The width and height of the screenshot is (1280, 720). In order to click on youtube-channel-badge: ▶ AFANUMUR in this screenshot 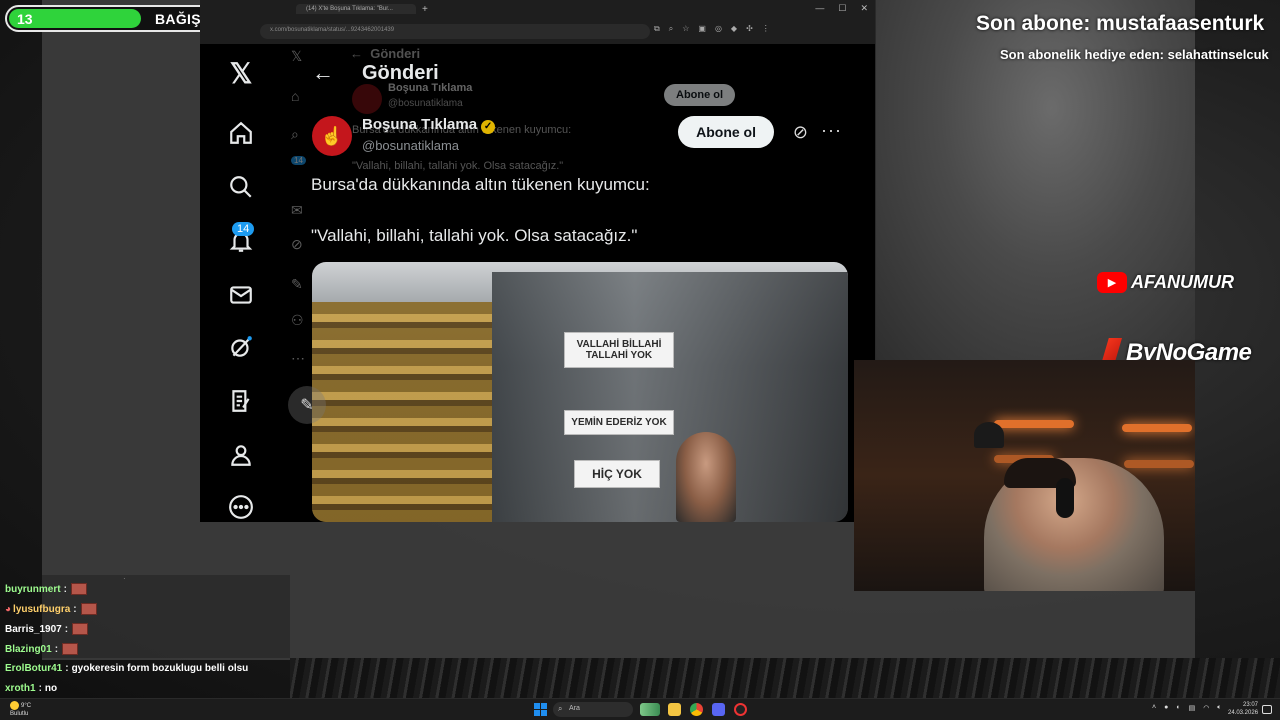, I will do `click(1165, 282)`.